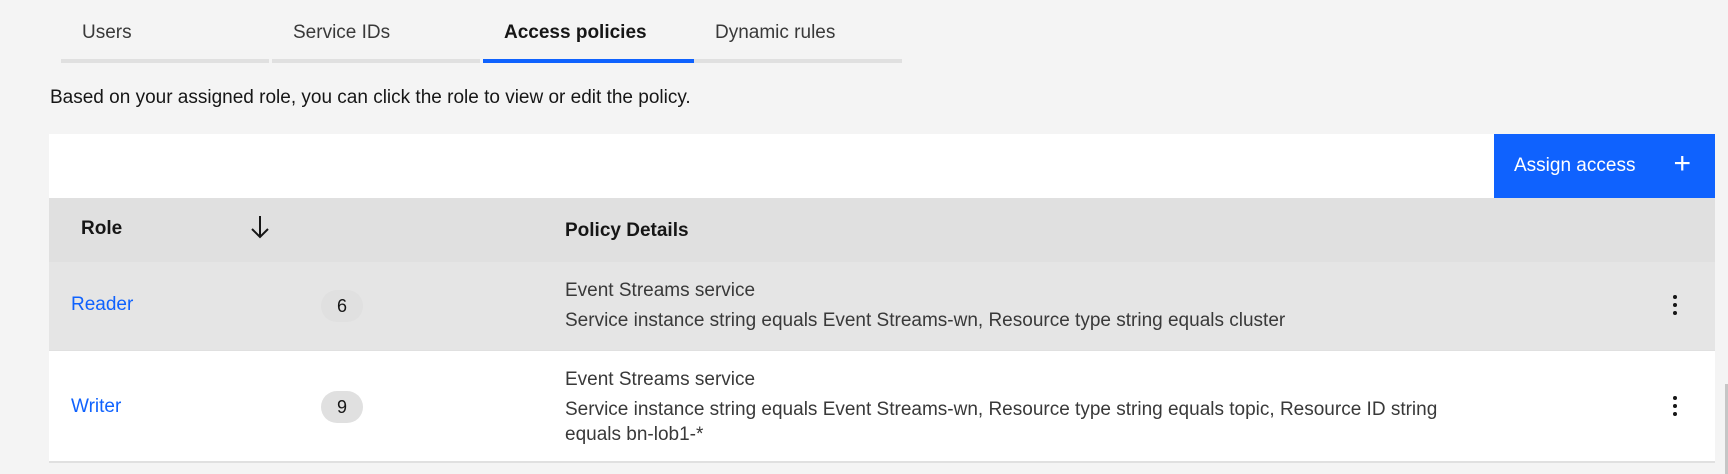  Describe the element at coordinates (260, 230) in the screenshot. I see `arrow-down-icon` at that location.